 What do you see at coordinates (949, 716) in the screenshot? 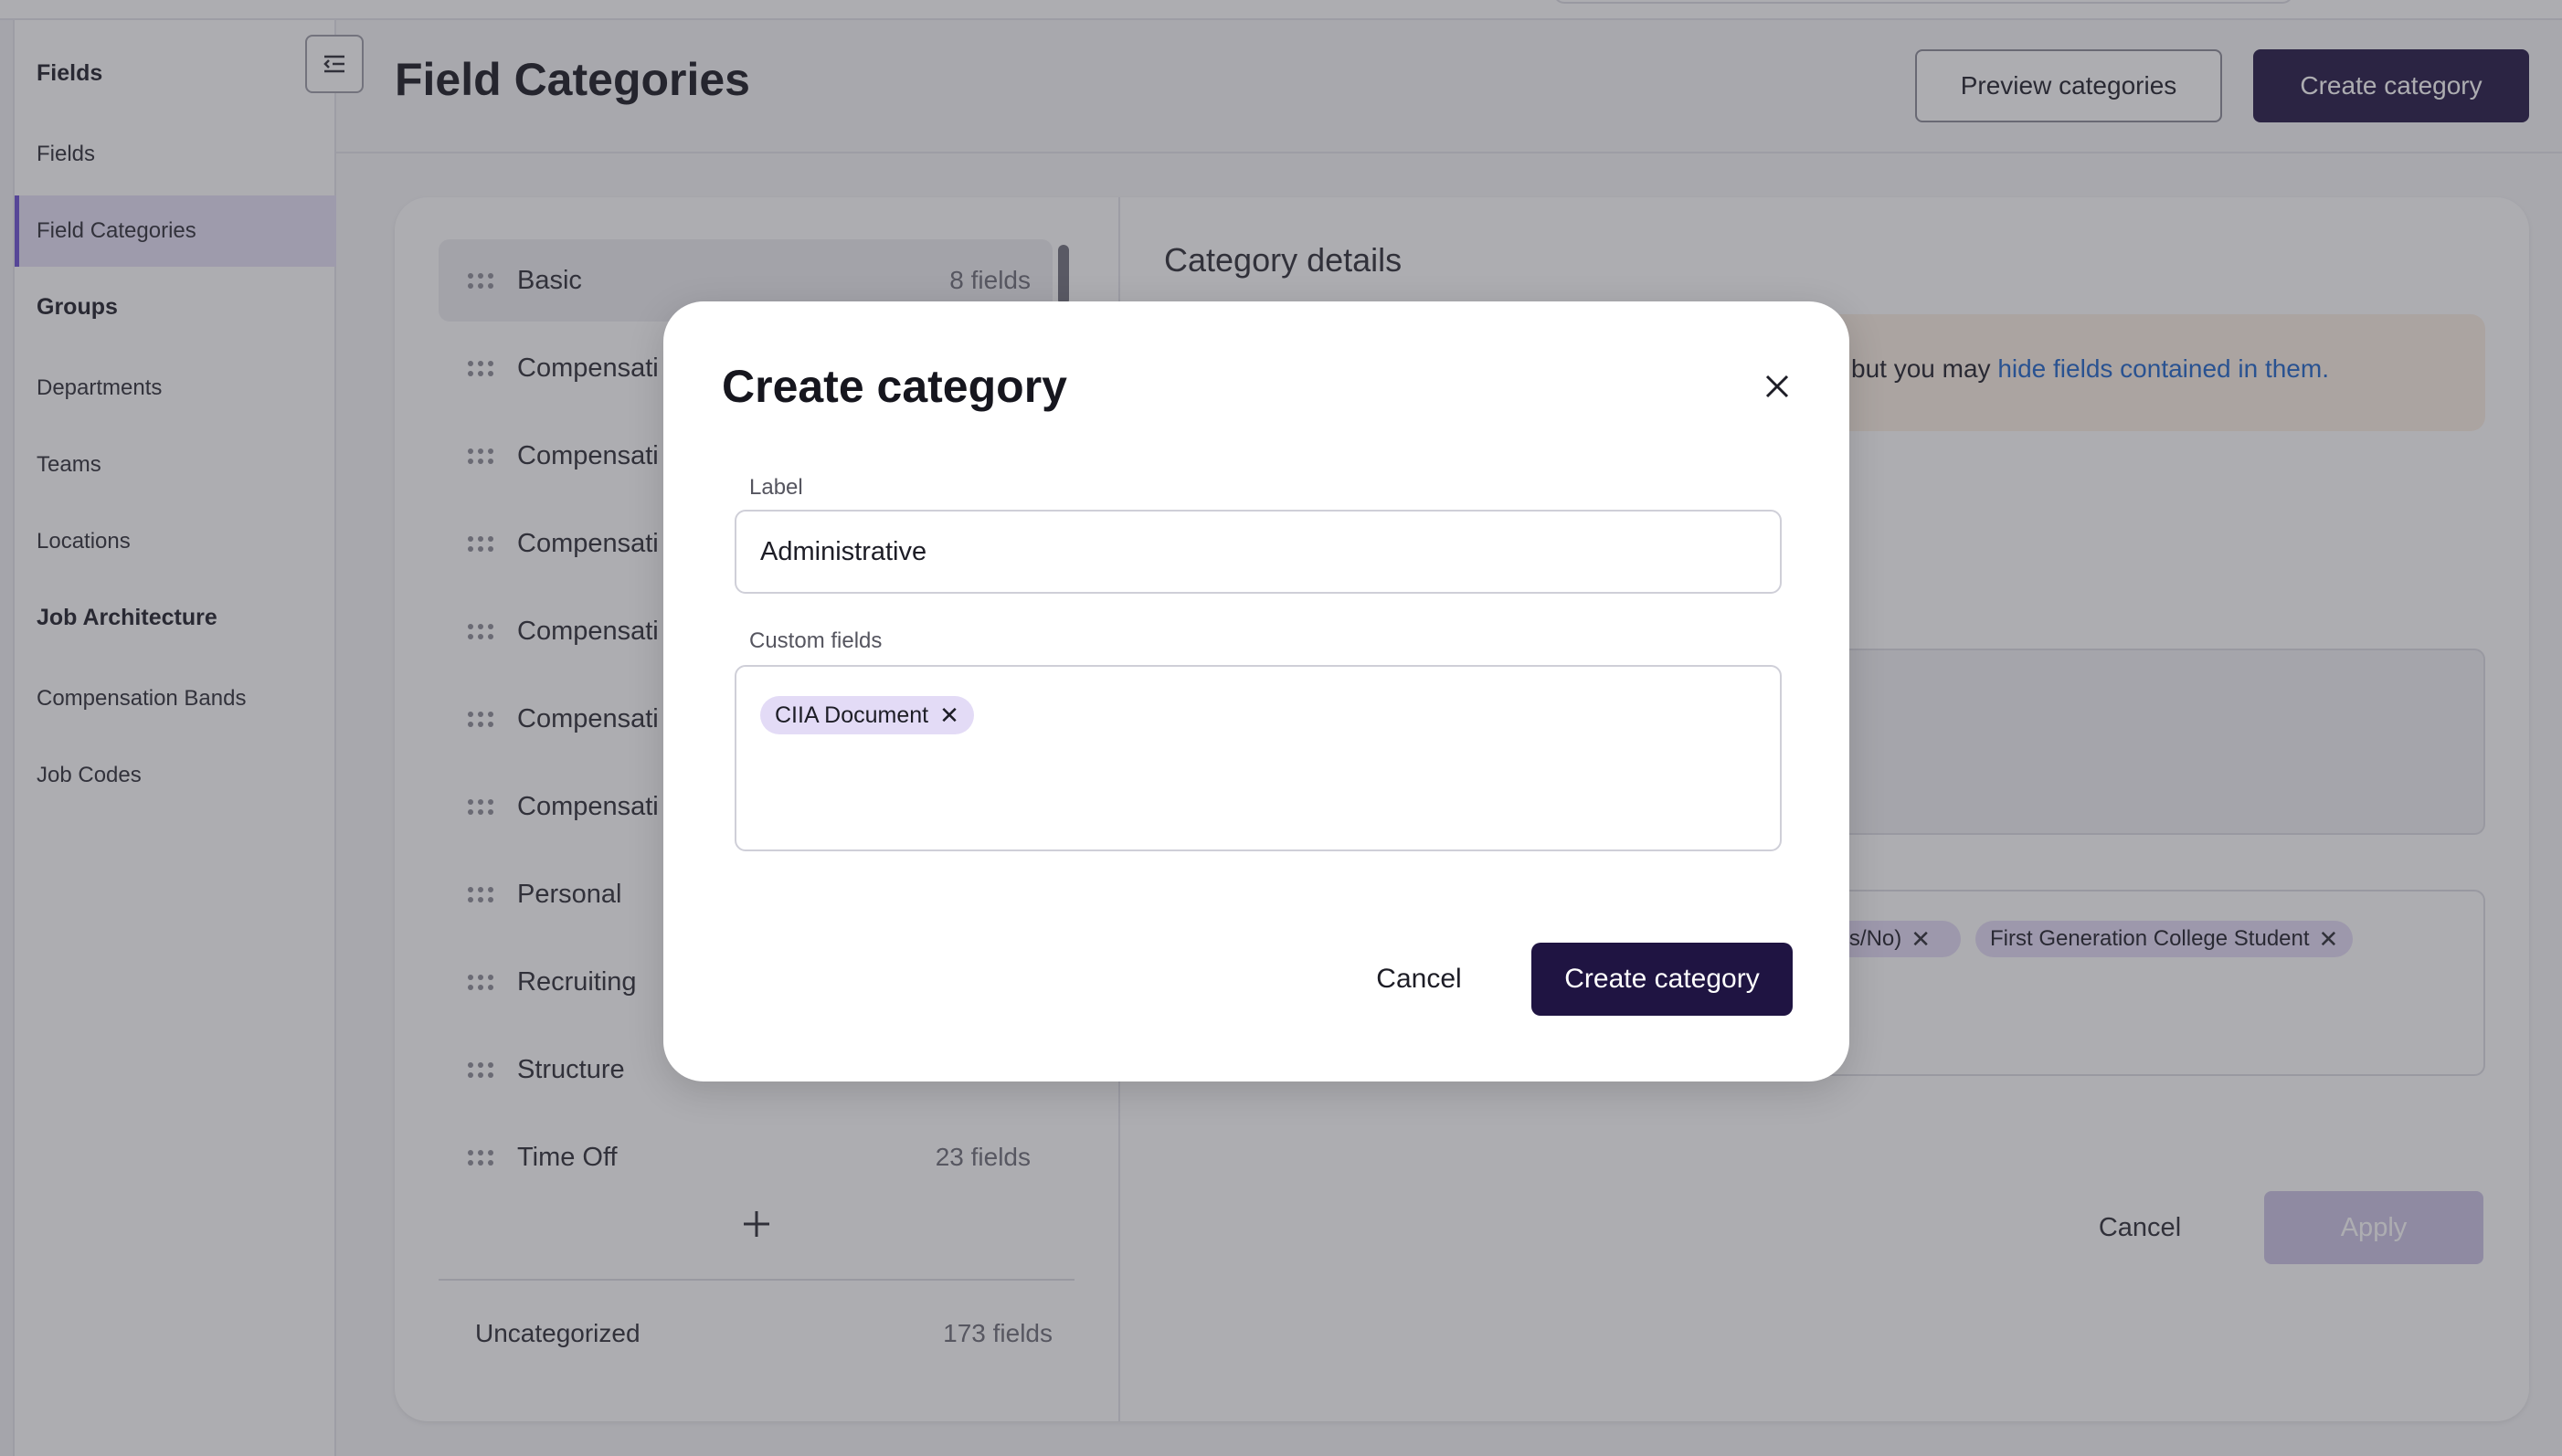
I see `remove-tag-icon: ✕` at bounding box center [949, 716].